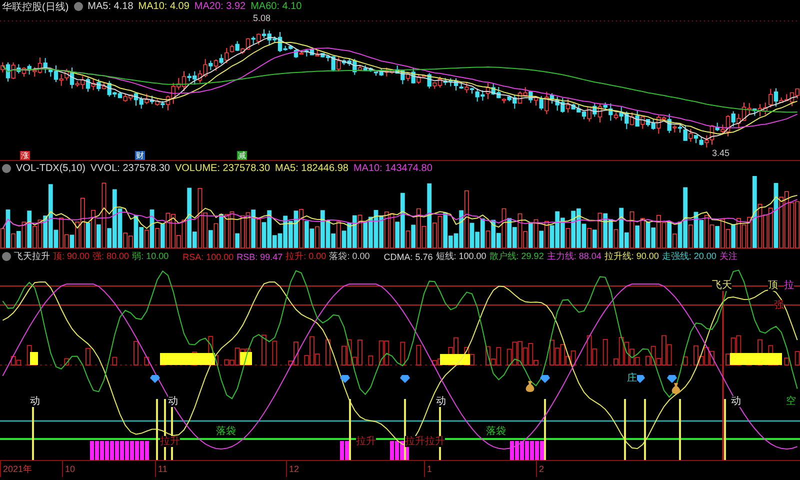  I want to click on chart-label: 空, so click(791, 401).